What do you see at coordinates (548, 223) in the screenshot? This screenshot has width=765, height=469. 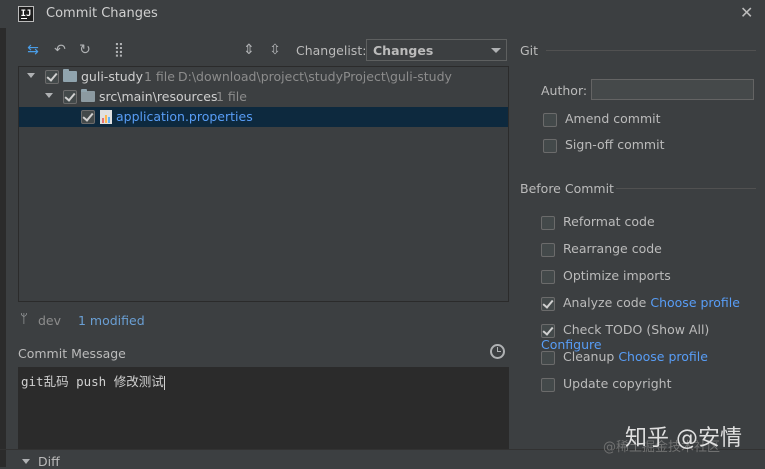 I see `reformat-code-checkbox` at bounding box center [548, 223].